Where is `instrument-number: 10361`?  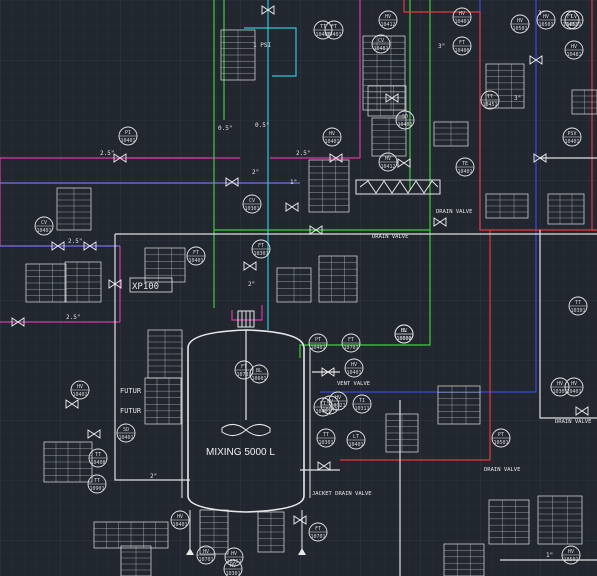 instrument-number: 10361 is located at coordinates (233, 562).